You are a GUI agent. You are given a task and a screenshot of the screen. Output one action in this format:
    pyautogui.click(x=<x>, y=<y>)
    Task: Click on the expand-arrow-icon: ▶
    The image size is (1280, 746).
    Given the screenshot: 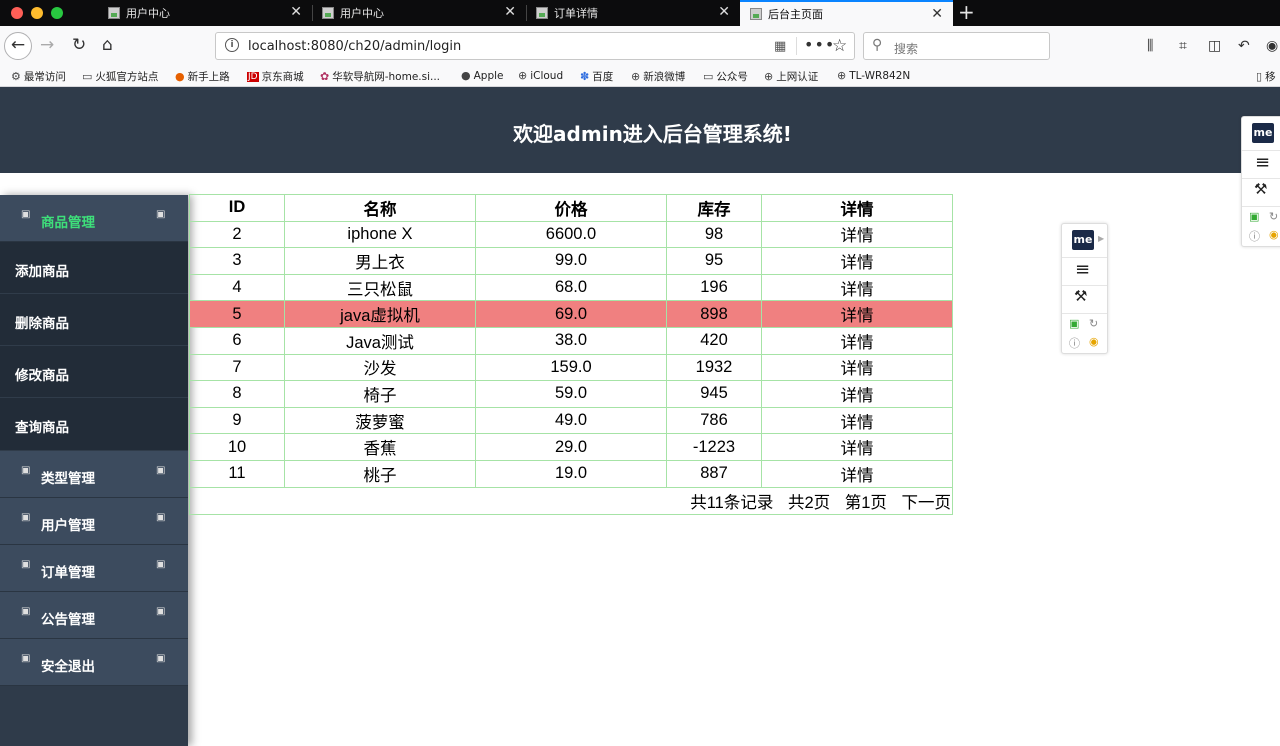 What is the action you would take?
    pyautogui.click(x=1101, y=238)
    